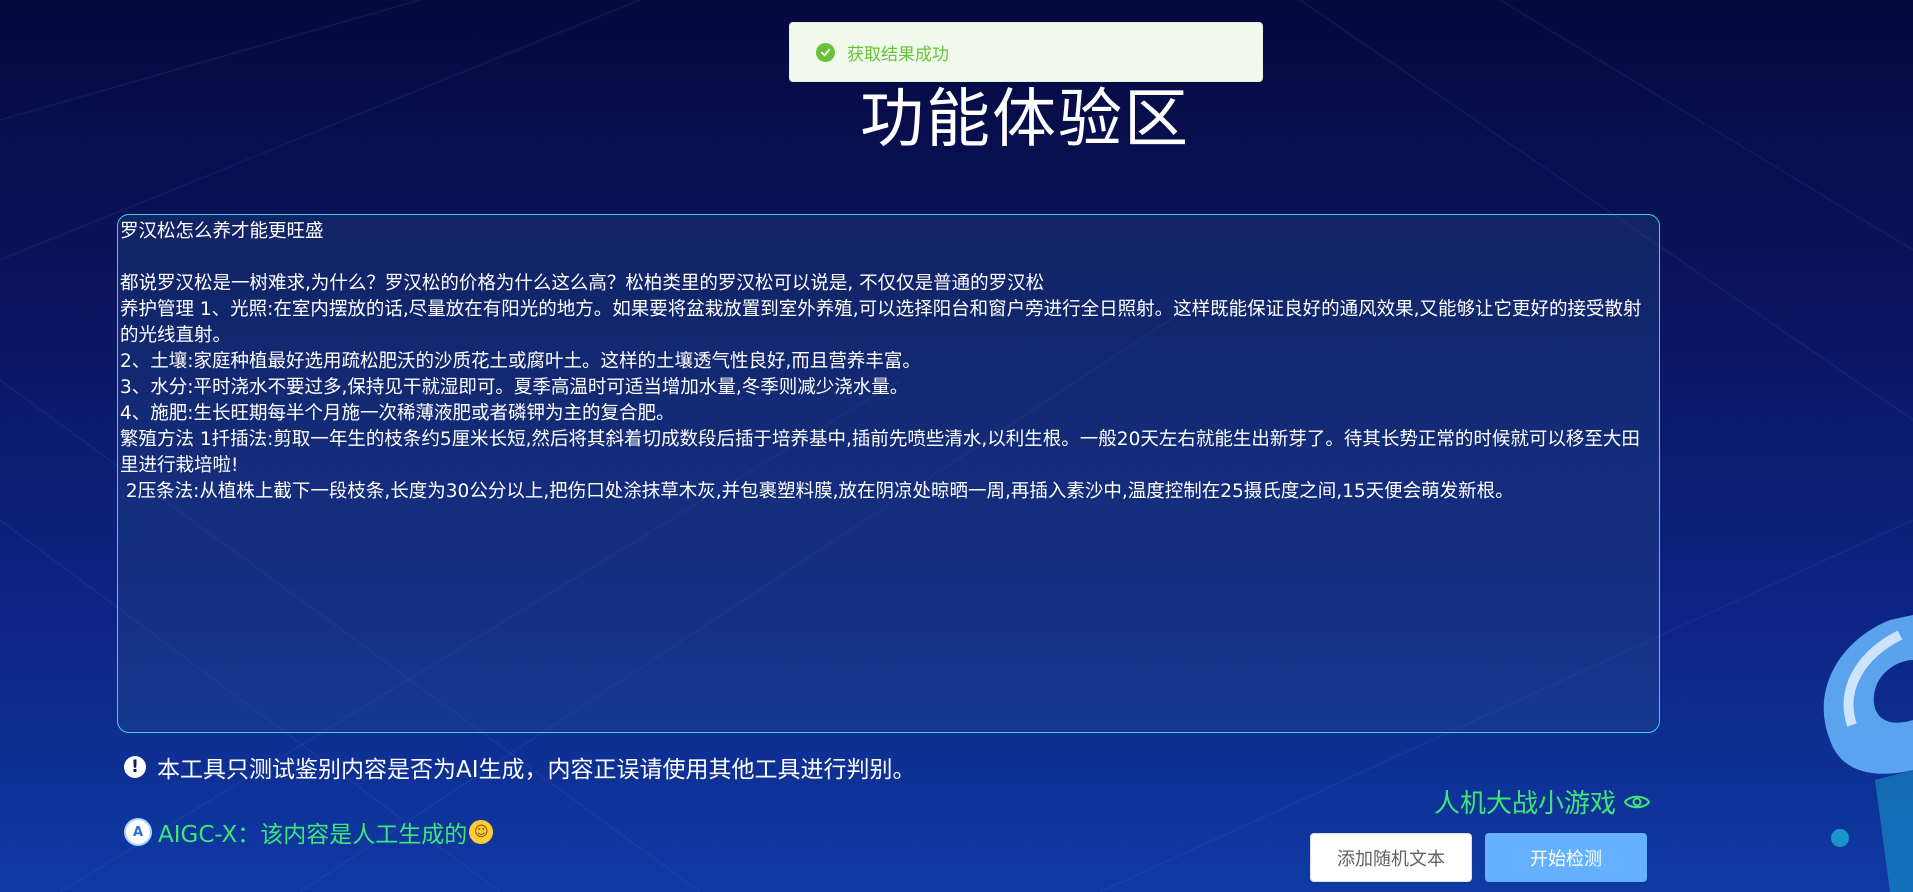 Image resolution: width=1913 pixels, height=892 pixels. Describe the element at coordinates (1868, 753) in the screenshot. I see `decorative-3d-shape` at that location.